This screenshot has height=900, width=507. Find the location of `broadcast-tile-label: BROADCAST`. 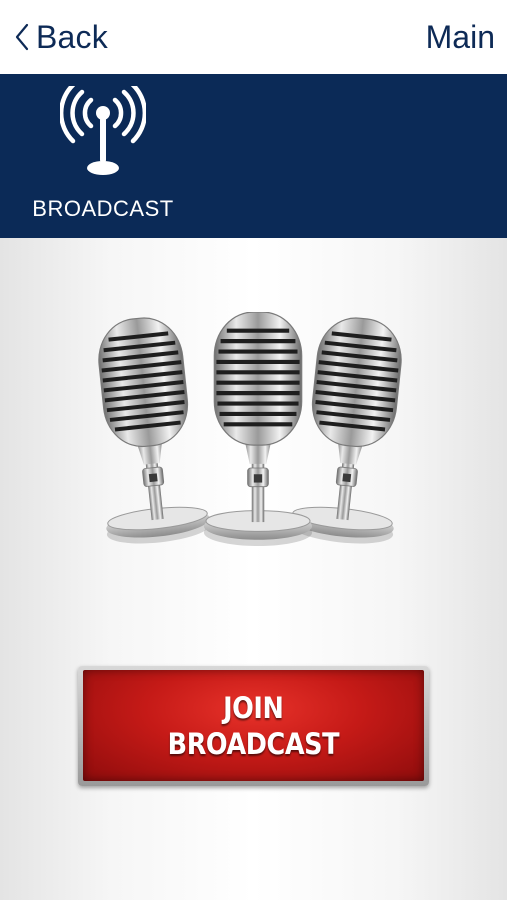

broadcast-tile-label: BROADCAST is located at coordinates (103, 208).